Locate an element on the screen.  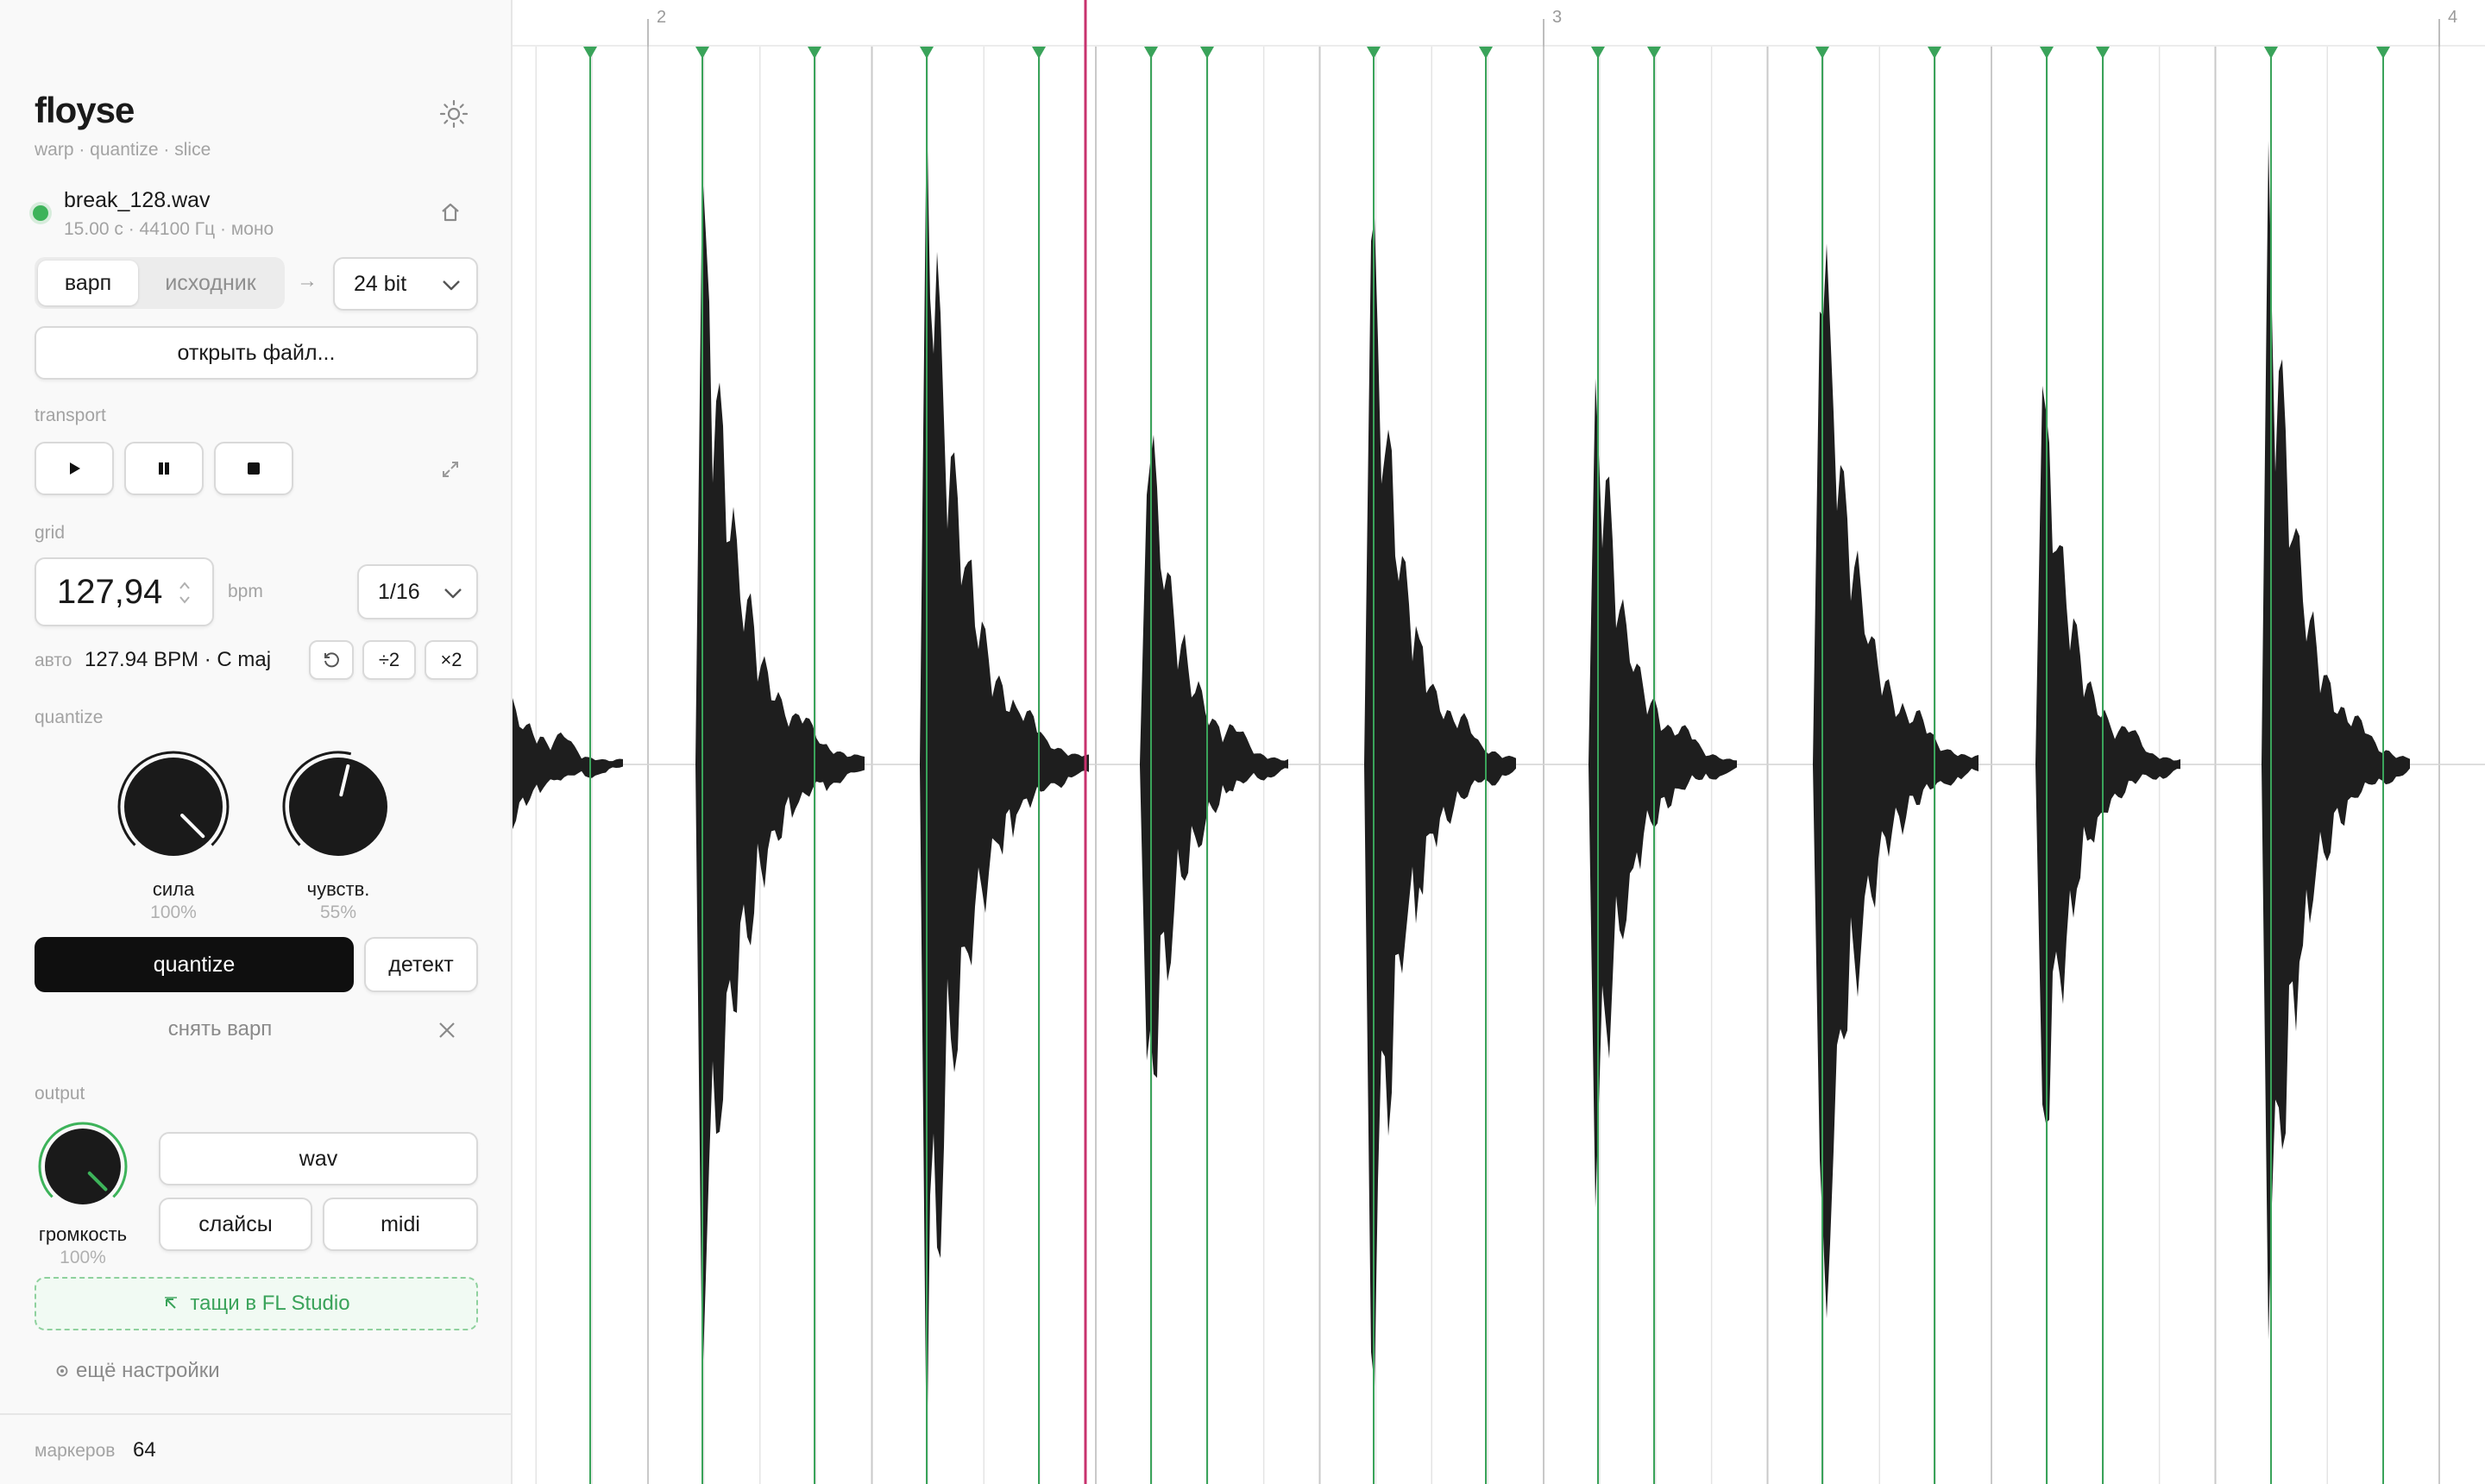
strength-value: 100% is located at coordinates (173, 912).